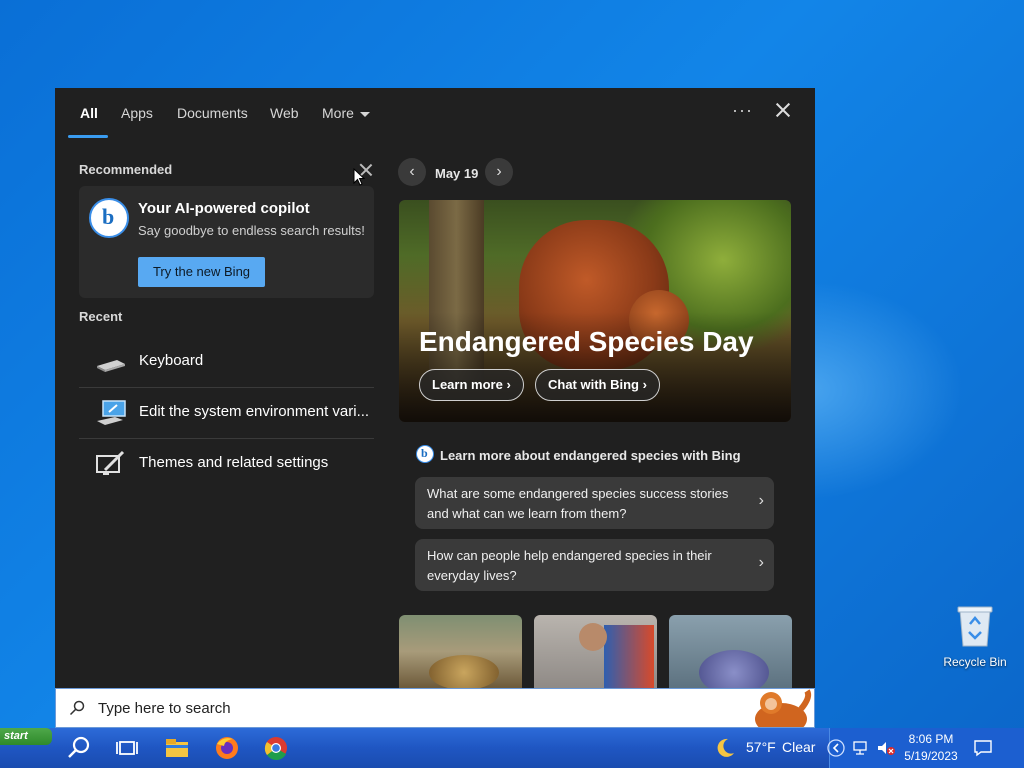 The width and height of the screenshot is (1024, 768). I want to click on recycle-bin-desktop-icon: Recycle Bin, so click(975, 634).